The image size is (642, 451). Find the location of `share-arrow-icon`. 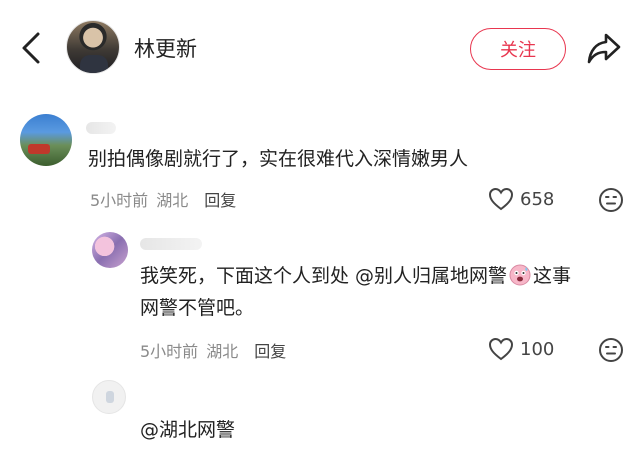

share-arrow-icon is located at coordinates (604, 48).